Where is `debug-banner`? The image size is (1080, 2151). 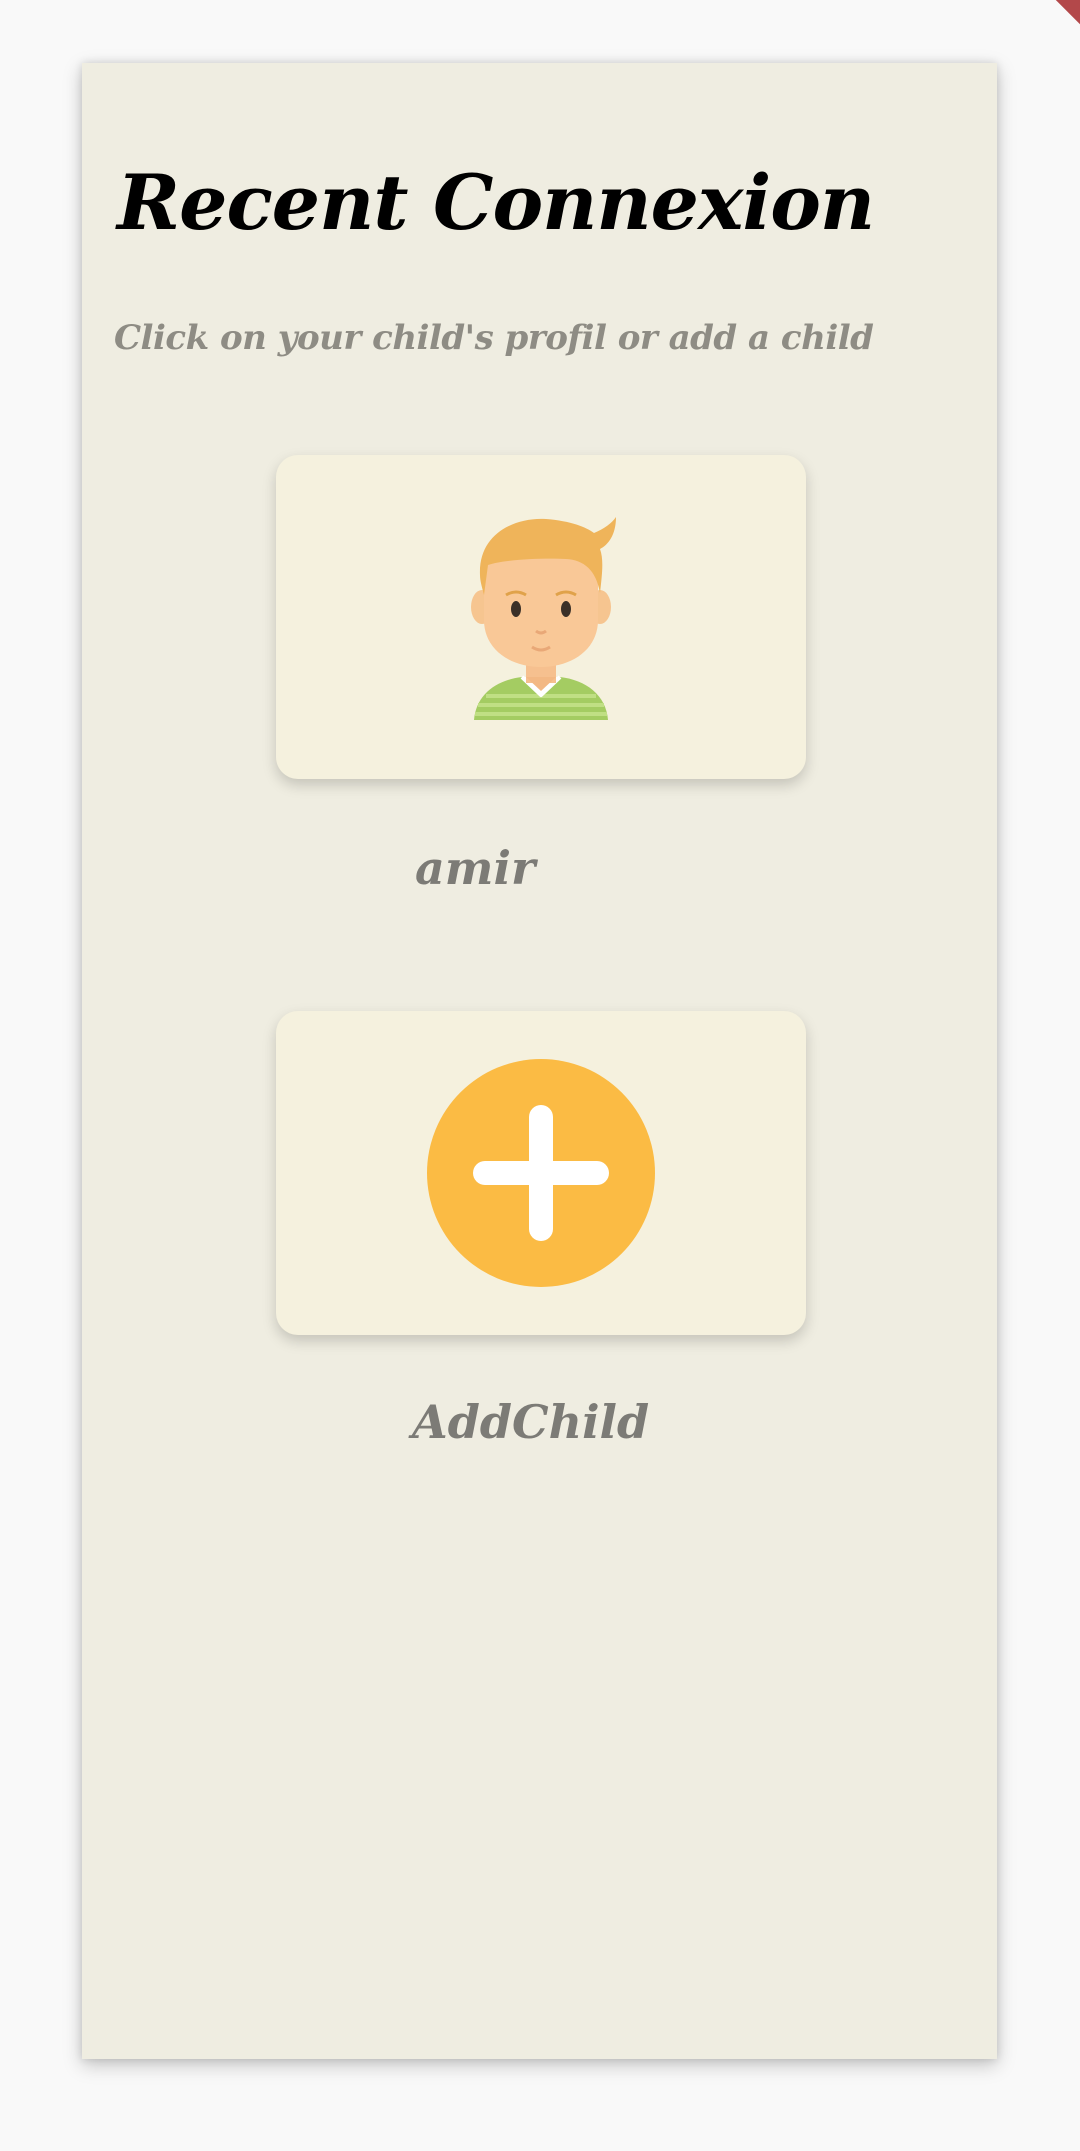 debug-banner is located at coordinates (1050, 30).